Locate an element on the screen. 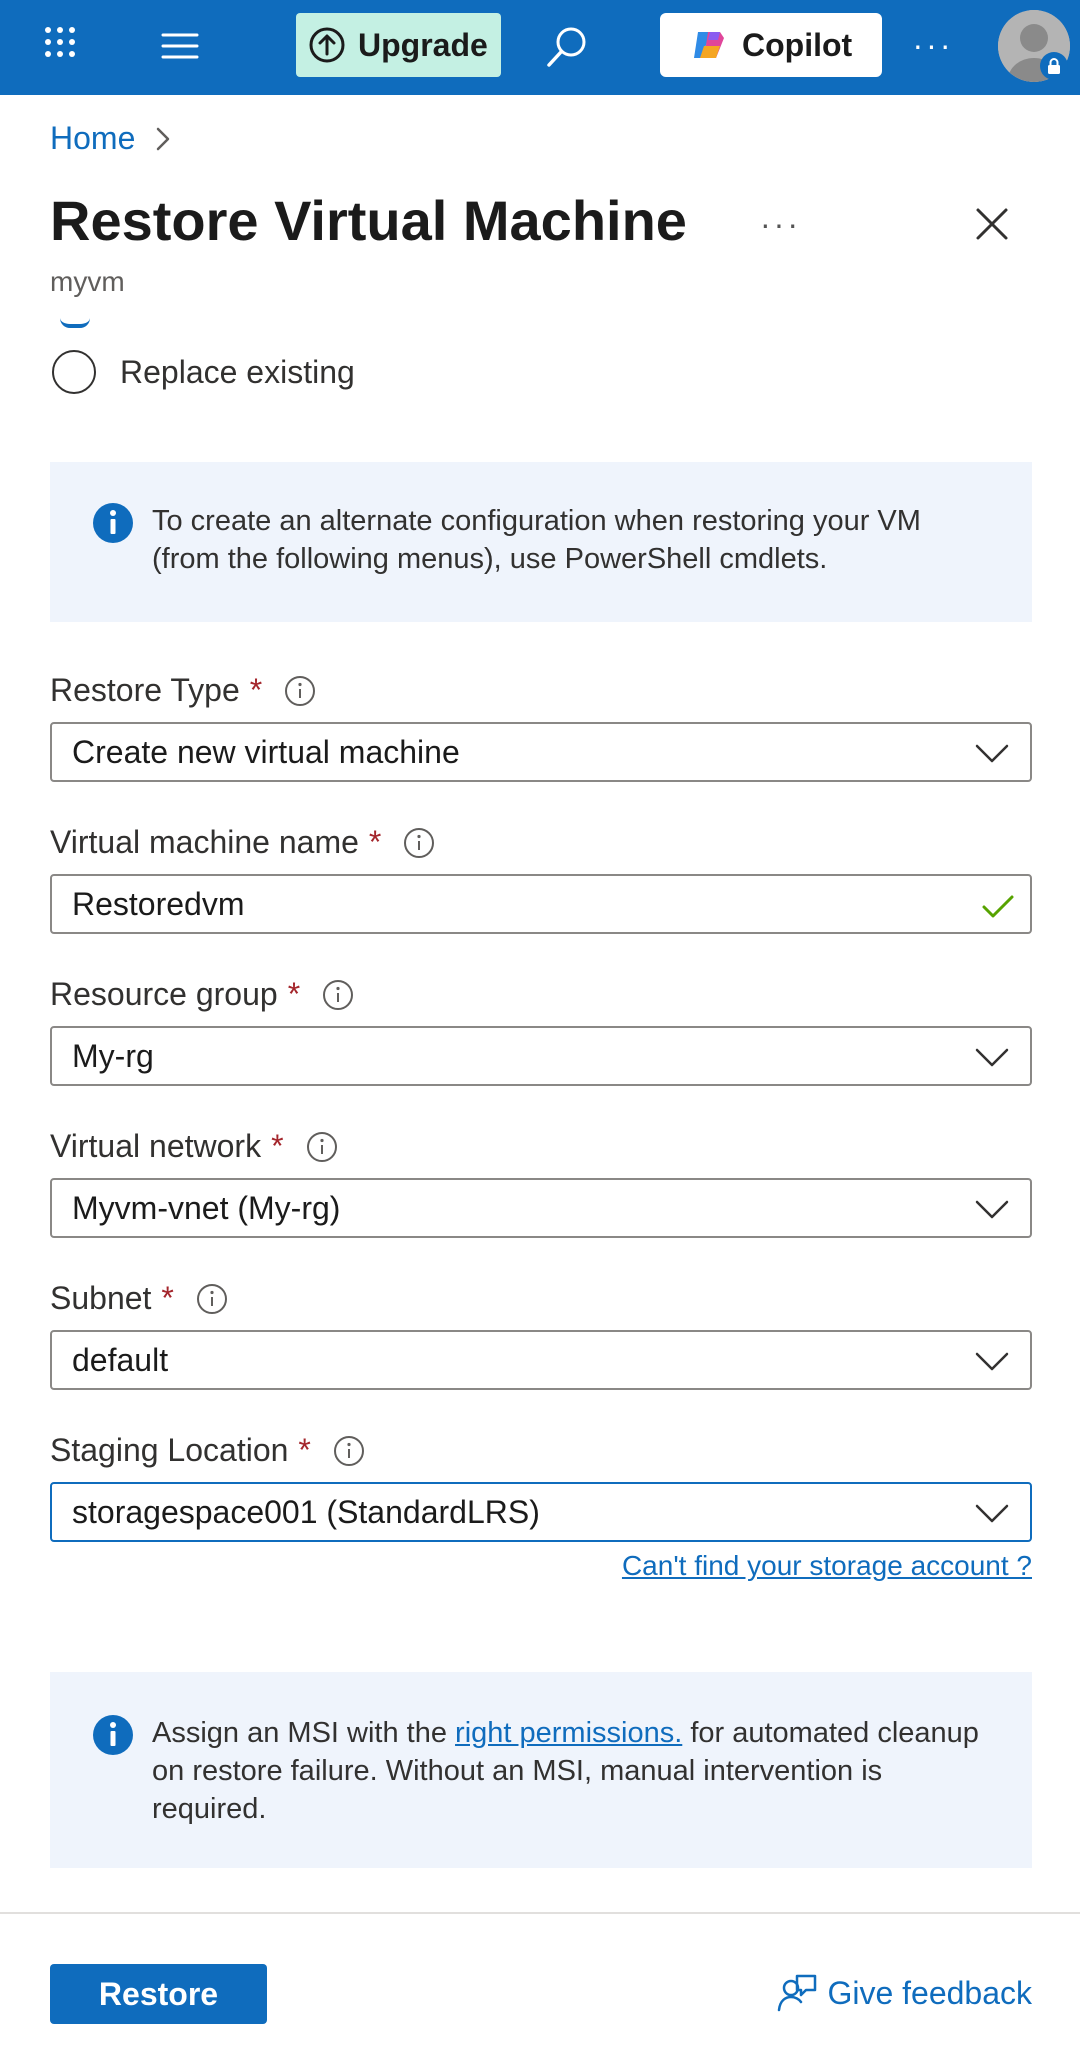 The height and width of the screenshot is (2052, 1080). vm-name-label-text: Virtual machine name is located at coordinates (204, 842).